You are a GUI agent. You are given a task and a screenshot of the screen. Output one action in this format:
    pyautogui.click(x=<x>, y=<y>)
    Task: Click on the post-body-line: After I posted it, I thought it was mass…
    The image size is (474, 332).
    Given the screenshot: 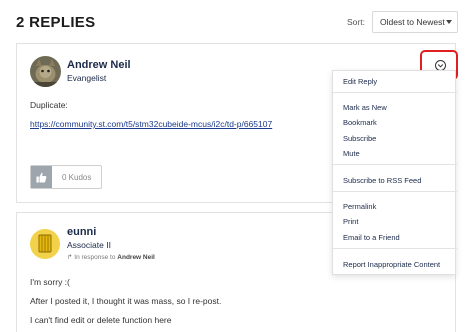 What is the action you would take?
    pyautogui.click(x=126, y=301)
    